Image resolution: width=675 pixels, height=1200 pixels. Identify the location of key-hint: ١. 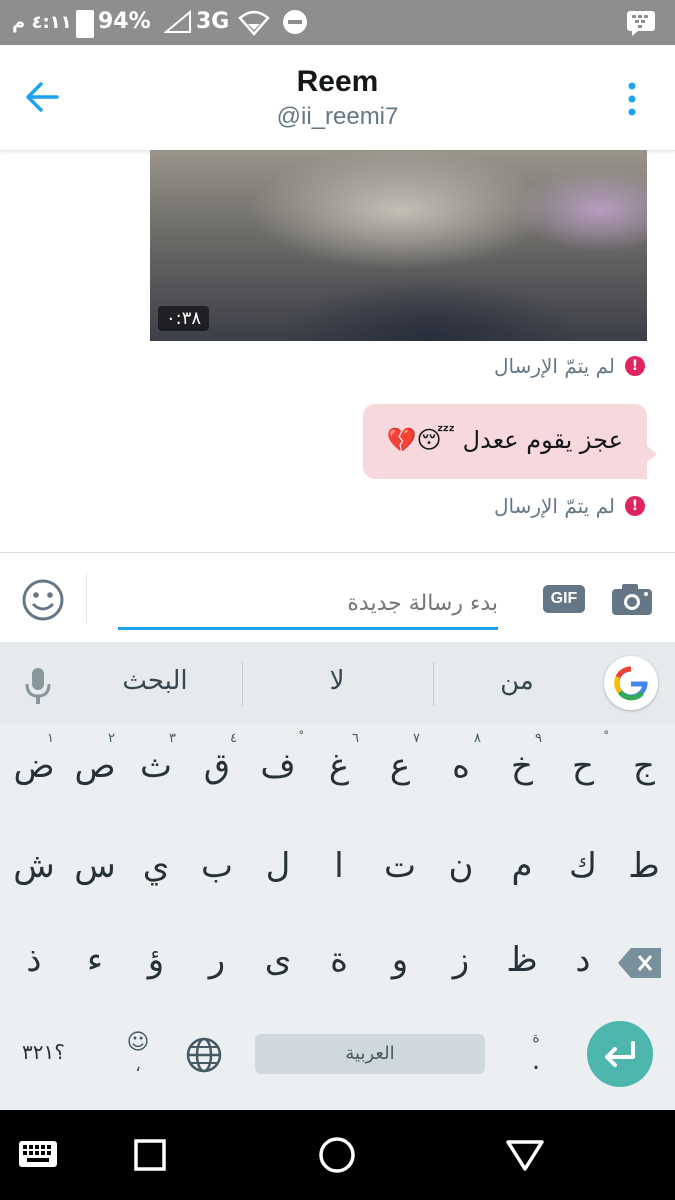
(50, 738).